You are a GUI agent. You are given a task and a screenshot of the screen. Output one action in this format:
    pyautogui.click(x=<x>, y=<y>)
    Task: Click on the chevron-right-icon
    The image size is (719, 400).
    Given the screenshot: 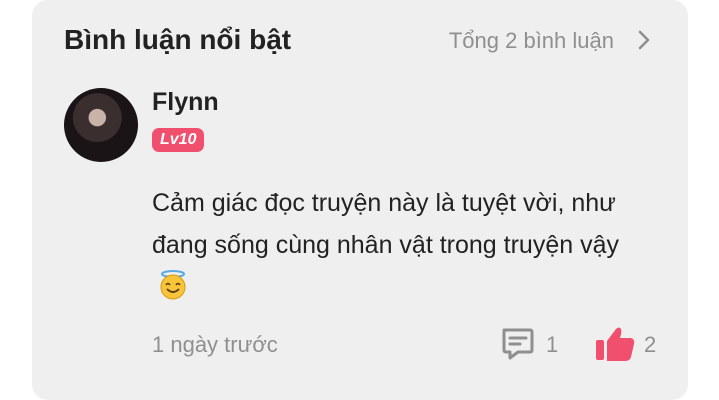 What is the action you would take?
    pyautogui.click(x=644, y=40)
    